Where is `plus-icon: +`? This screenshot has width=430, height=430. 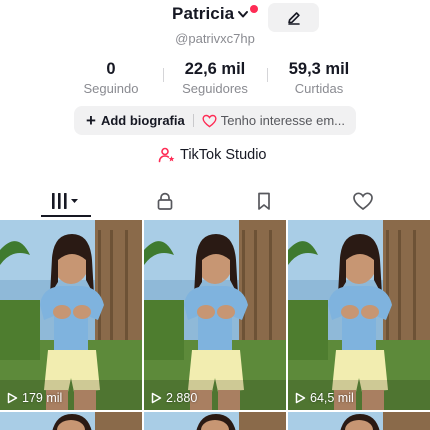 plus-icon: + is located at coordinates (91, 120).